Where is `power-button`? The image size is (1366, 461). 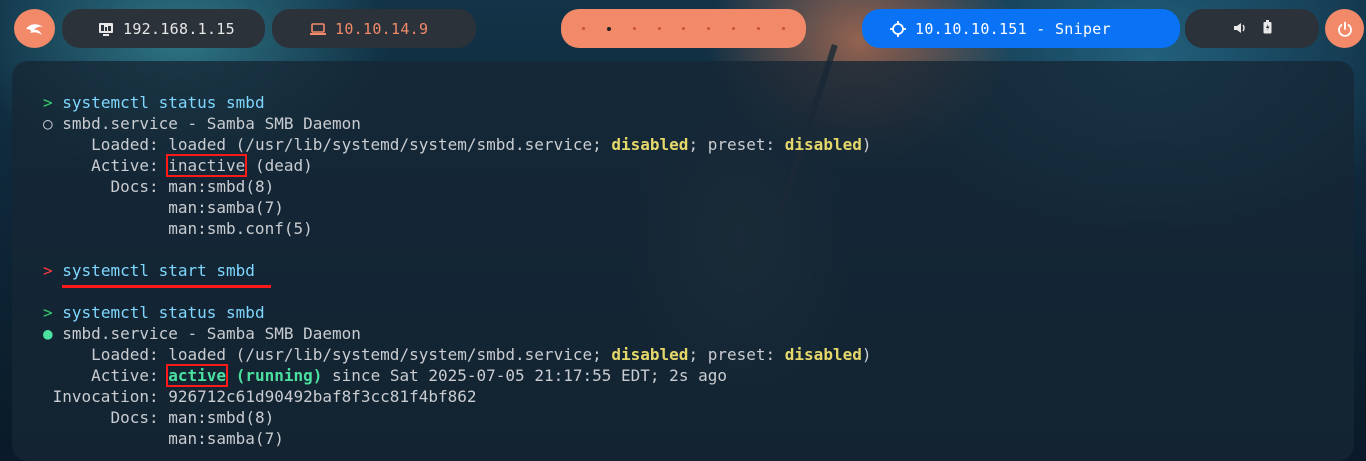 power-button is located at coordinates (1344, 28).